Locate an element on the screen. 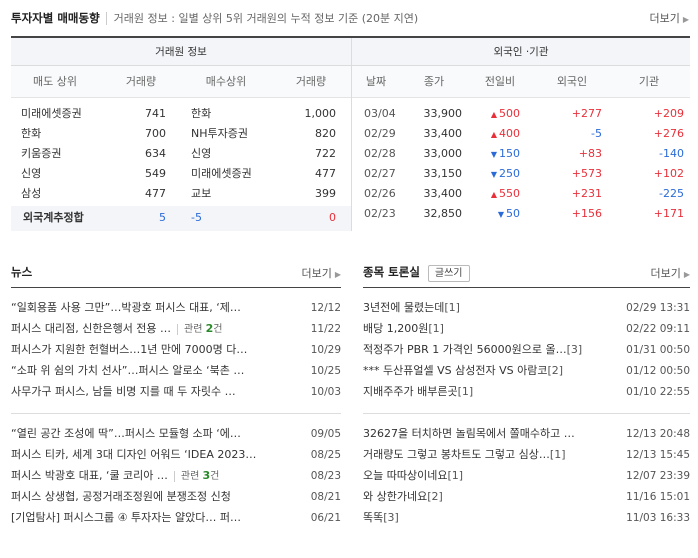  board-post-title: 배당 1,200원[1] is located at coordinates (488, 329).